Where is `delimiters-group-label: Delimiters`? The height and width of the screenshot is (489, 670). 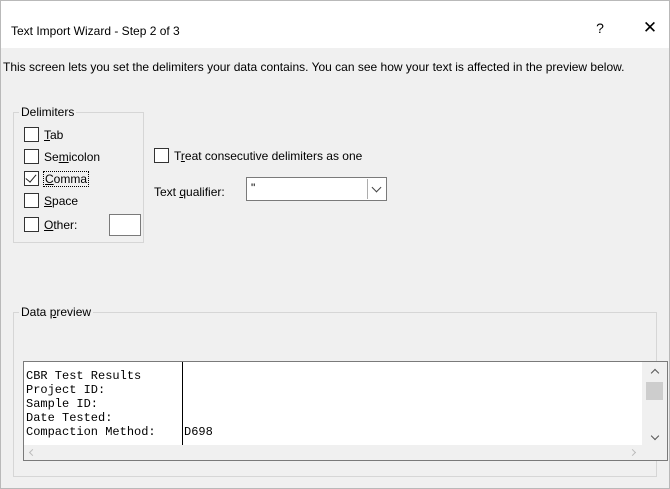
delimiters-group-label: Delimiters is located at coordinates (48, 112).